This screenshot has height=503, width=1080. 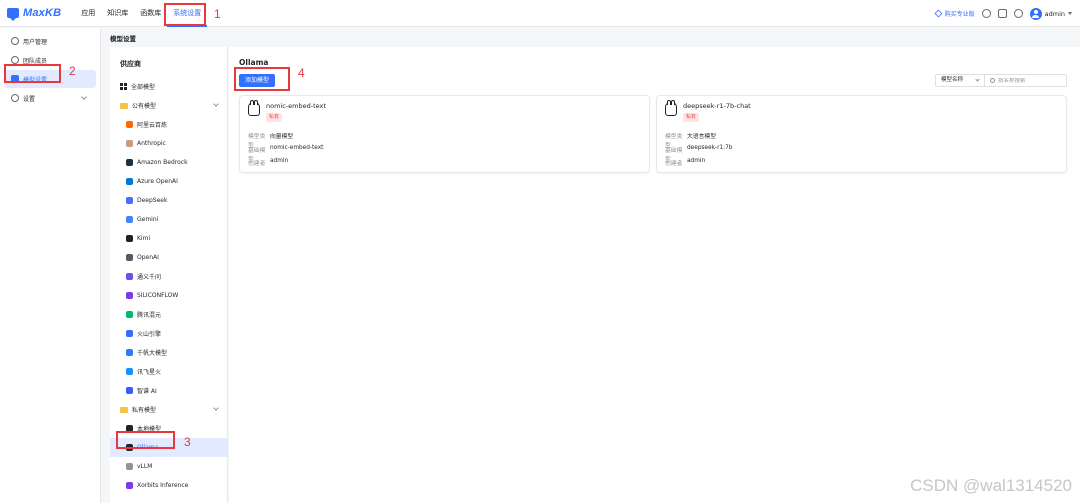 I want to click on provider-item: Xorbits Inference, so click(x=168, y=485).